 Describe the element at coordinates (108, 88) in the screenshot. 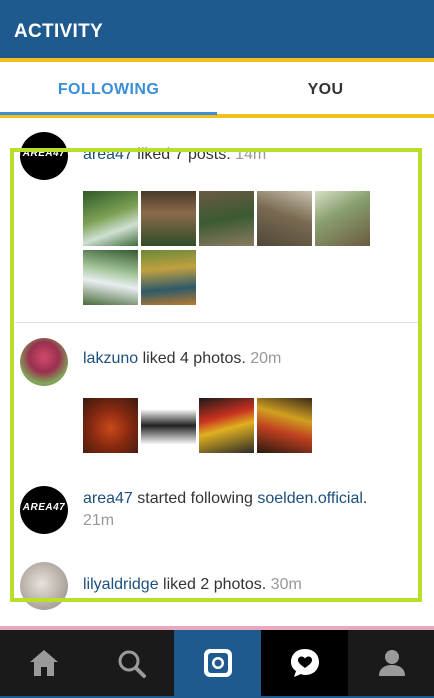

I see `tab-following: FOLLOWING` at that location.